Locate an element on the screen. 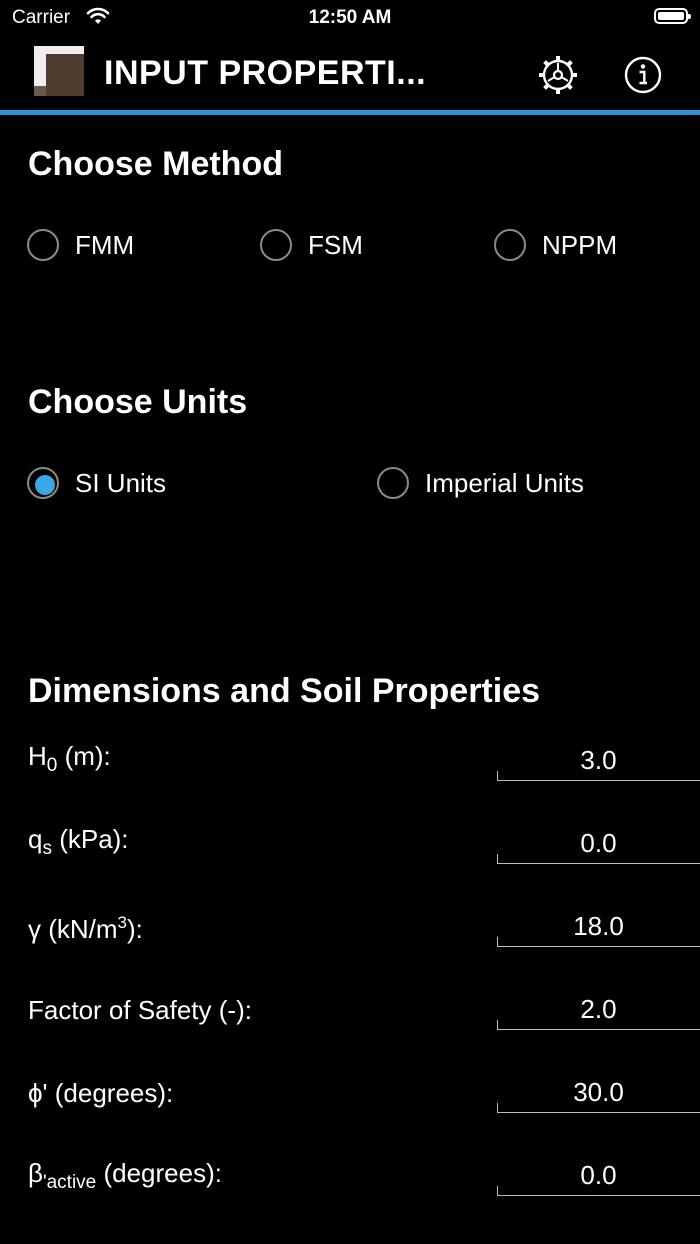 Image resolution: width=700 pixels, height=1244 pixels. choose-method-heading: Choose Method is located at coordinates (155, 164).